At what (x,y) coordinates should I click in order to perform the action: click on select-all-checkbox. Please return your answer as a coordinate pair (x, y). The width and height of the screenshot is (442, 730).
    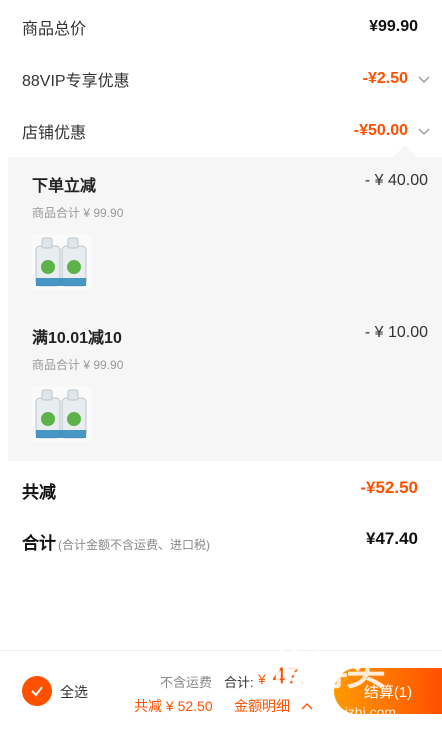
    Looking at the image, I should click on (37, 691).